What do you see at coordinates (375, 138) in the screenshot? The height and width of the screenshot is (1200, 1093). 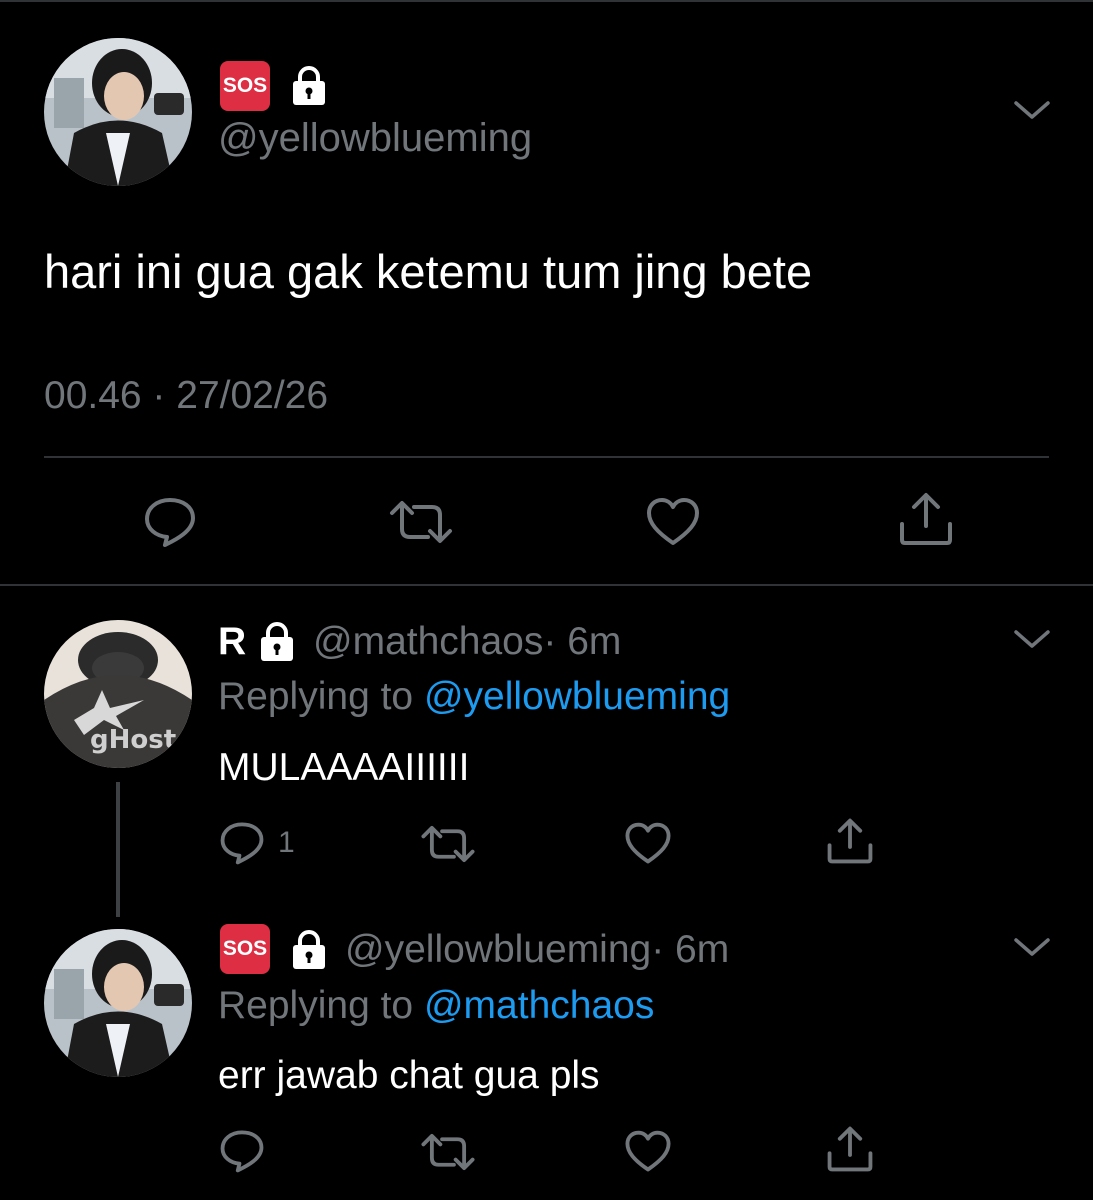 I see `author-handle: @yellowblueming` at bounding box center [375, 138].